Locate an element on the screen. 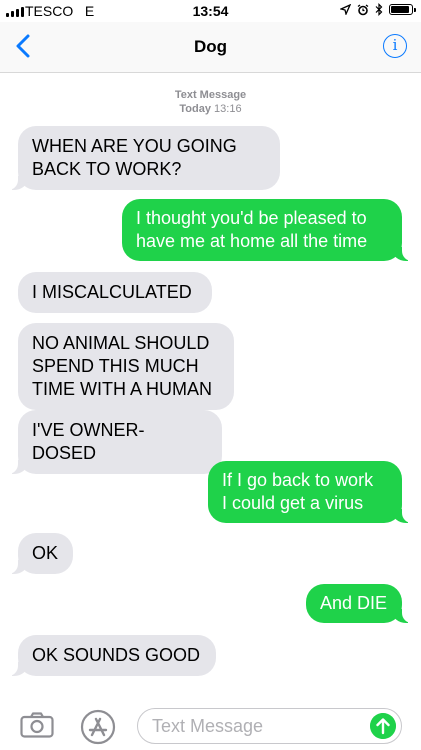 This screenshot has height=750, width=421. message-composer is located at coordinates (210, 725).